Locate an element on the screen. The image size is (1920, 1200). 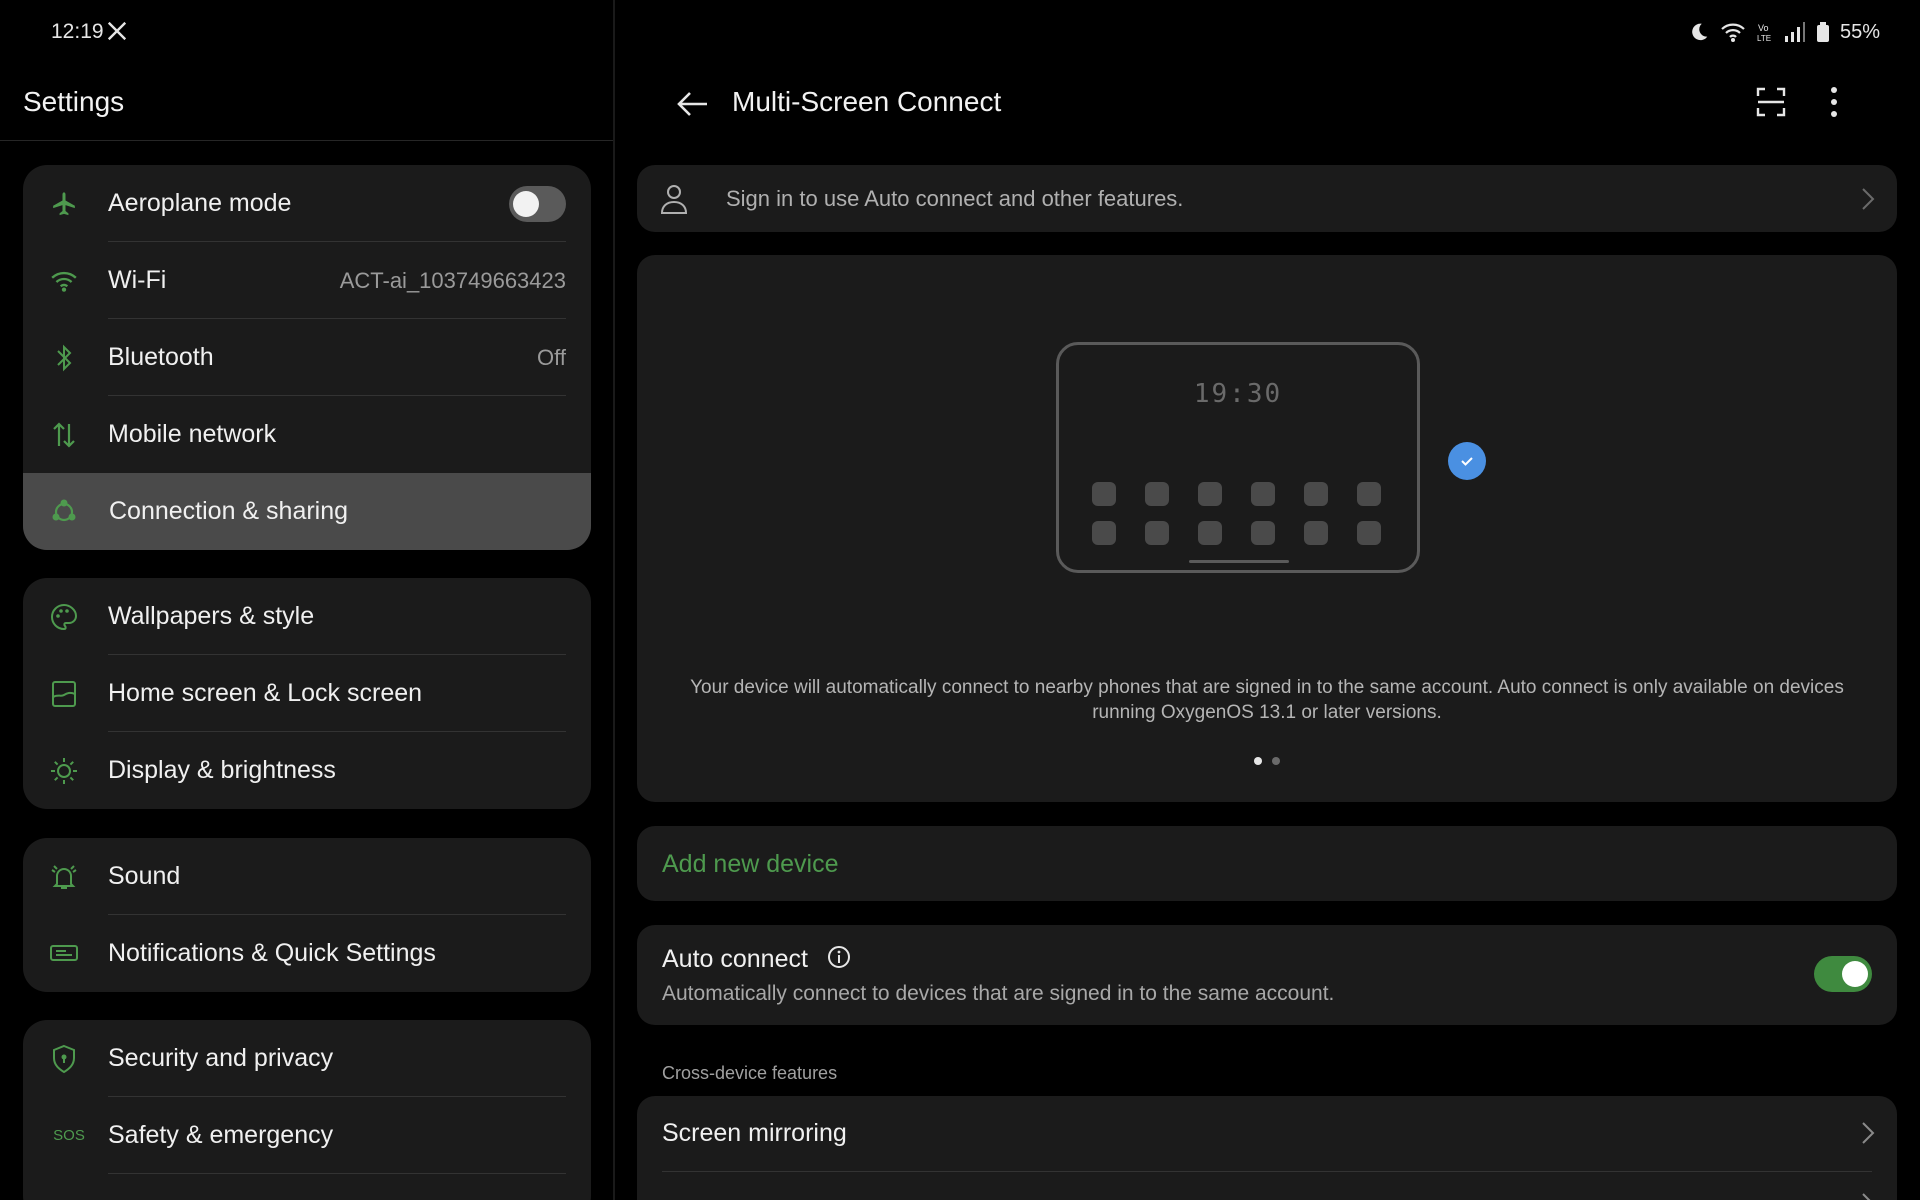
sos-icon-label: SOS is located at coordinates (69, 1135).